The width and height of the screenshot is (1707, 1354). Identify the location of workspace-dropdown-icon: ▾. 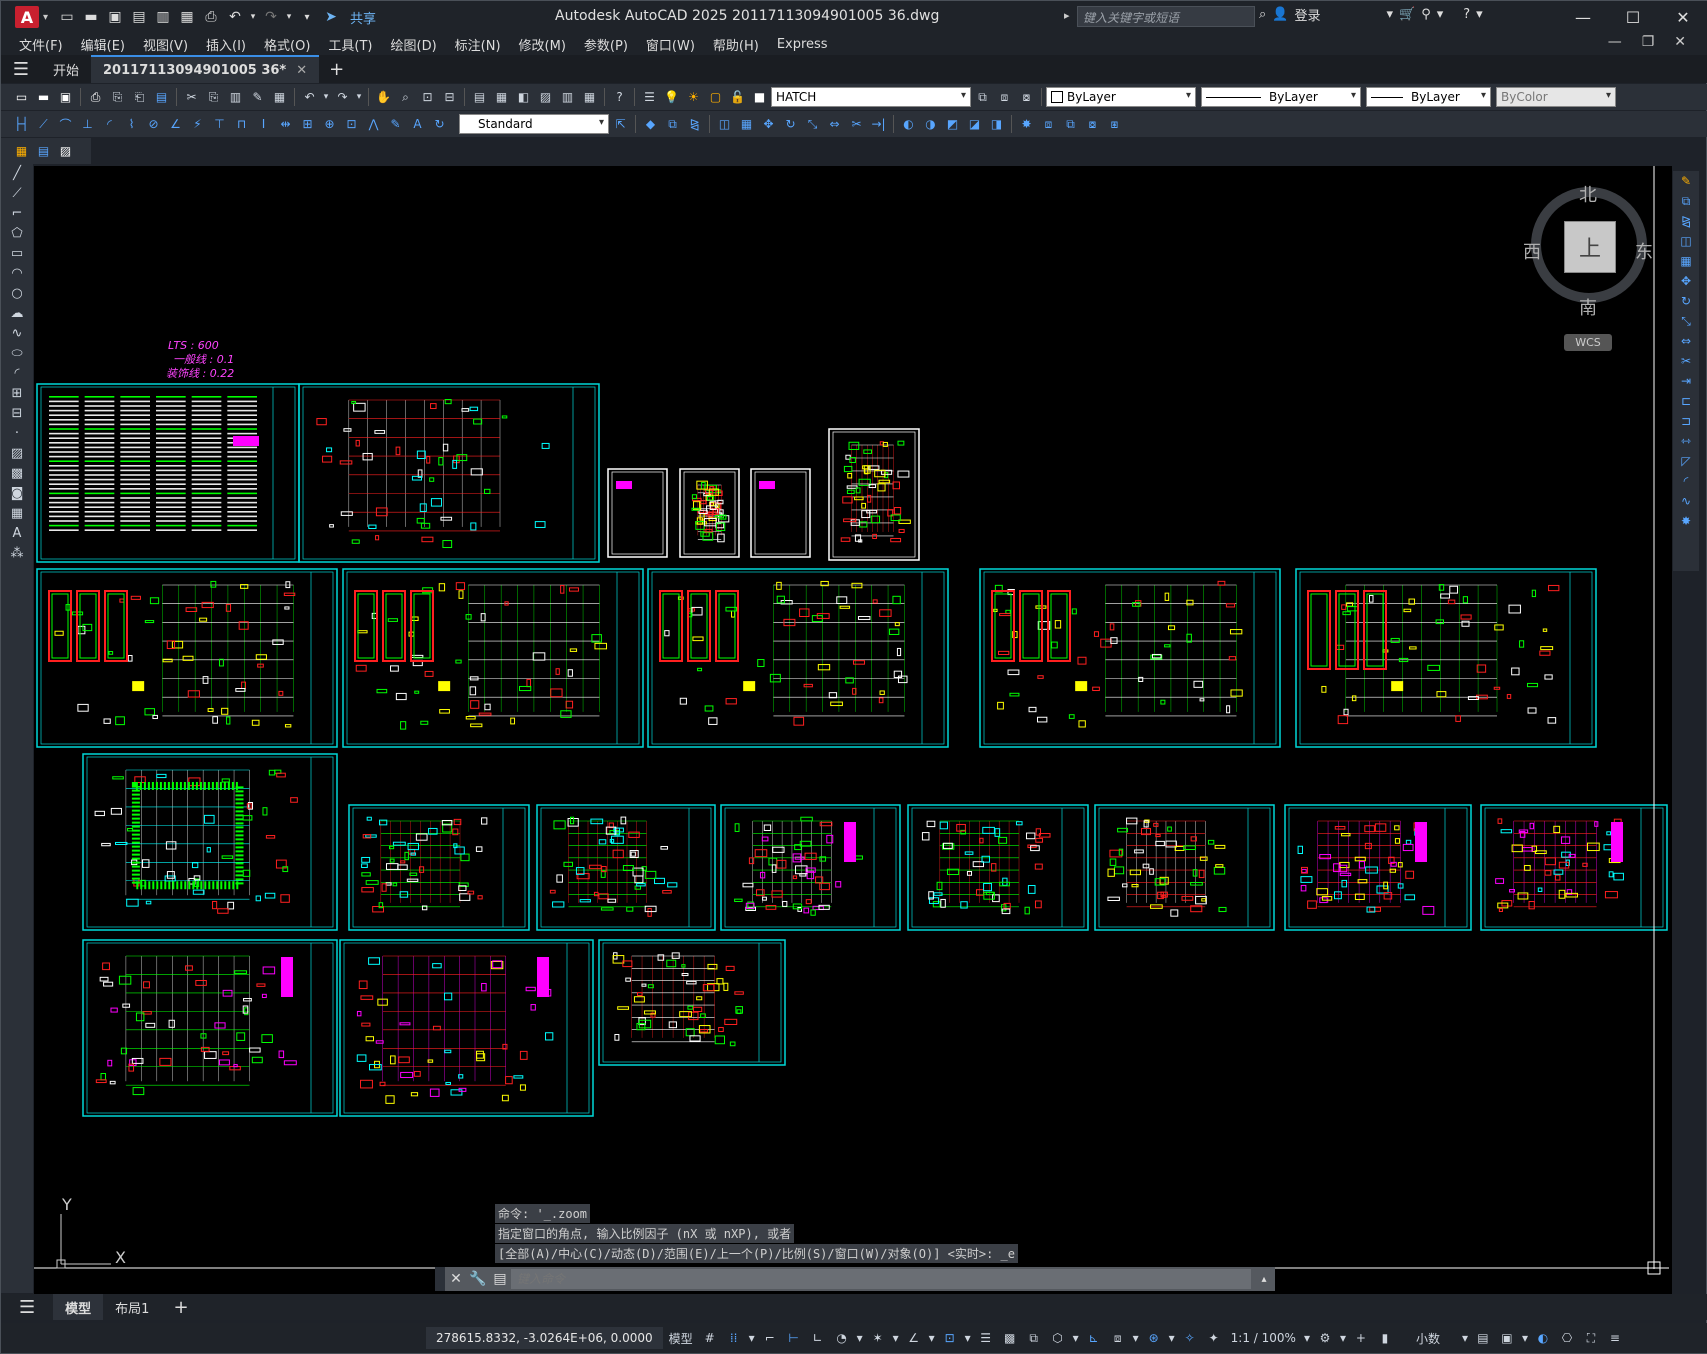
(1343, 1338).